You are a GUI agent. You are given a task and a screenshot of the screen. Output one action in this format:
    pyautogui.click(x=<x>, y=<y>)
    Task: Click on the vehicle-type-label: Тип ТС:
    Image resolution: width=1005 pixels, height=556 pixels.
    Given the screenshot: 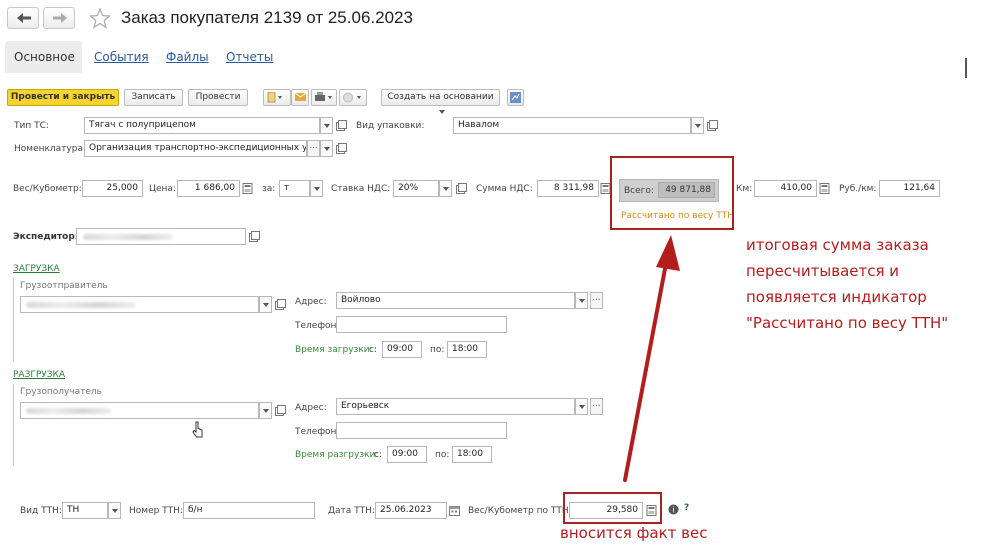 What is the action you would take?
    pyautogui.click(x=31, y=126)
    